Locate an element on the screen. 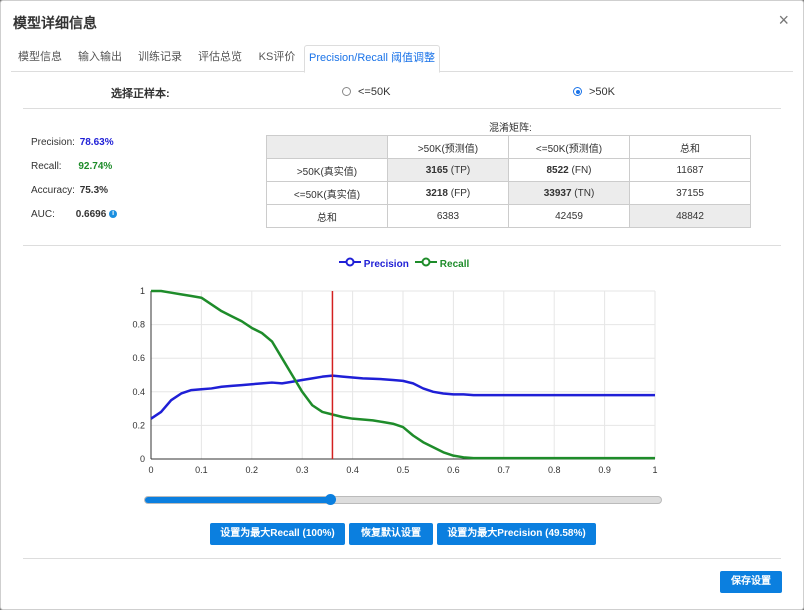 This screenshot has width=804, height=610. y-tick-label: 0 is located at coordinates (142, 459).